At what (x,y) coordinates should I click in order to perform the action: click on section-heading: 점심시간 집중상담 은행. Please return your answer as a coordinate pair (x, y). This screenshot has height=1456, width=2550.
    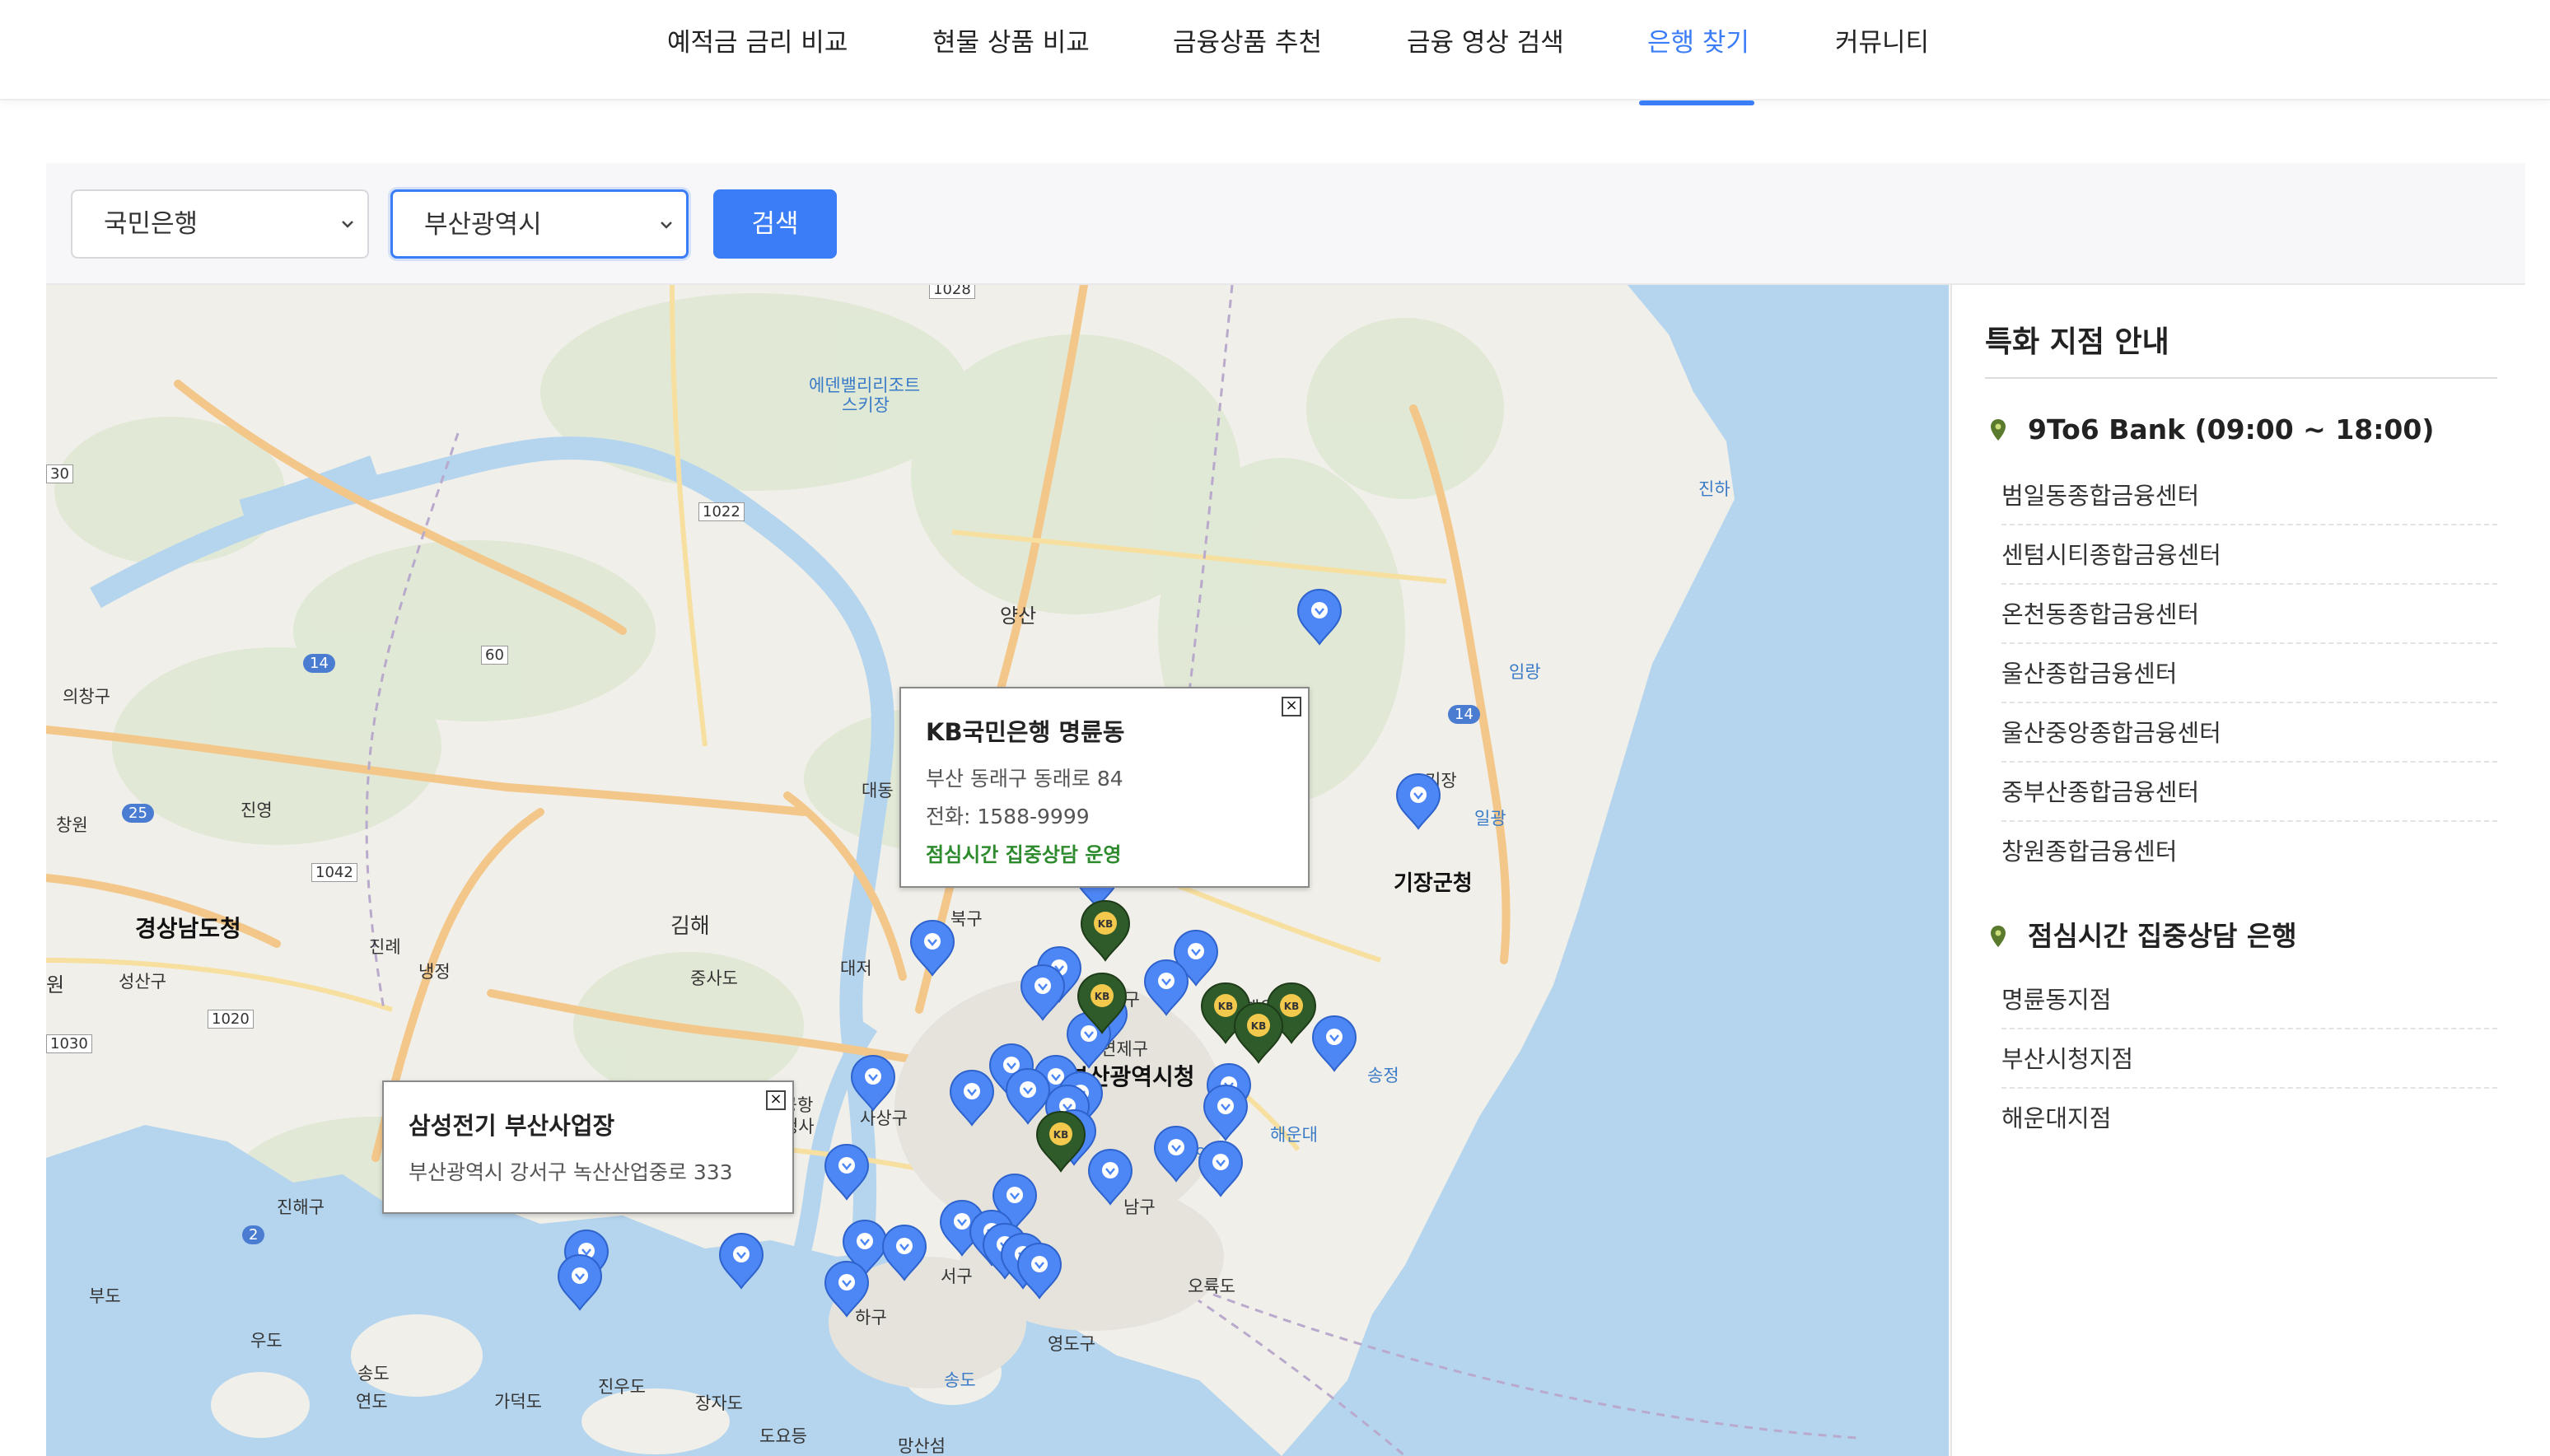
    Looking at the image, I should click on (2143, 934).